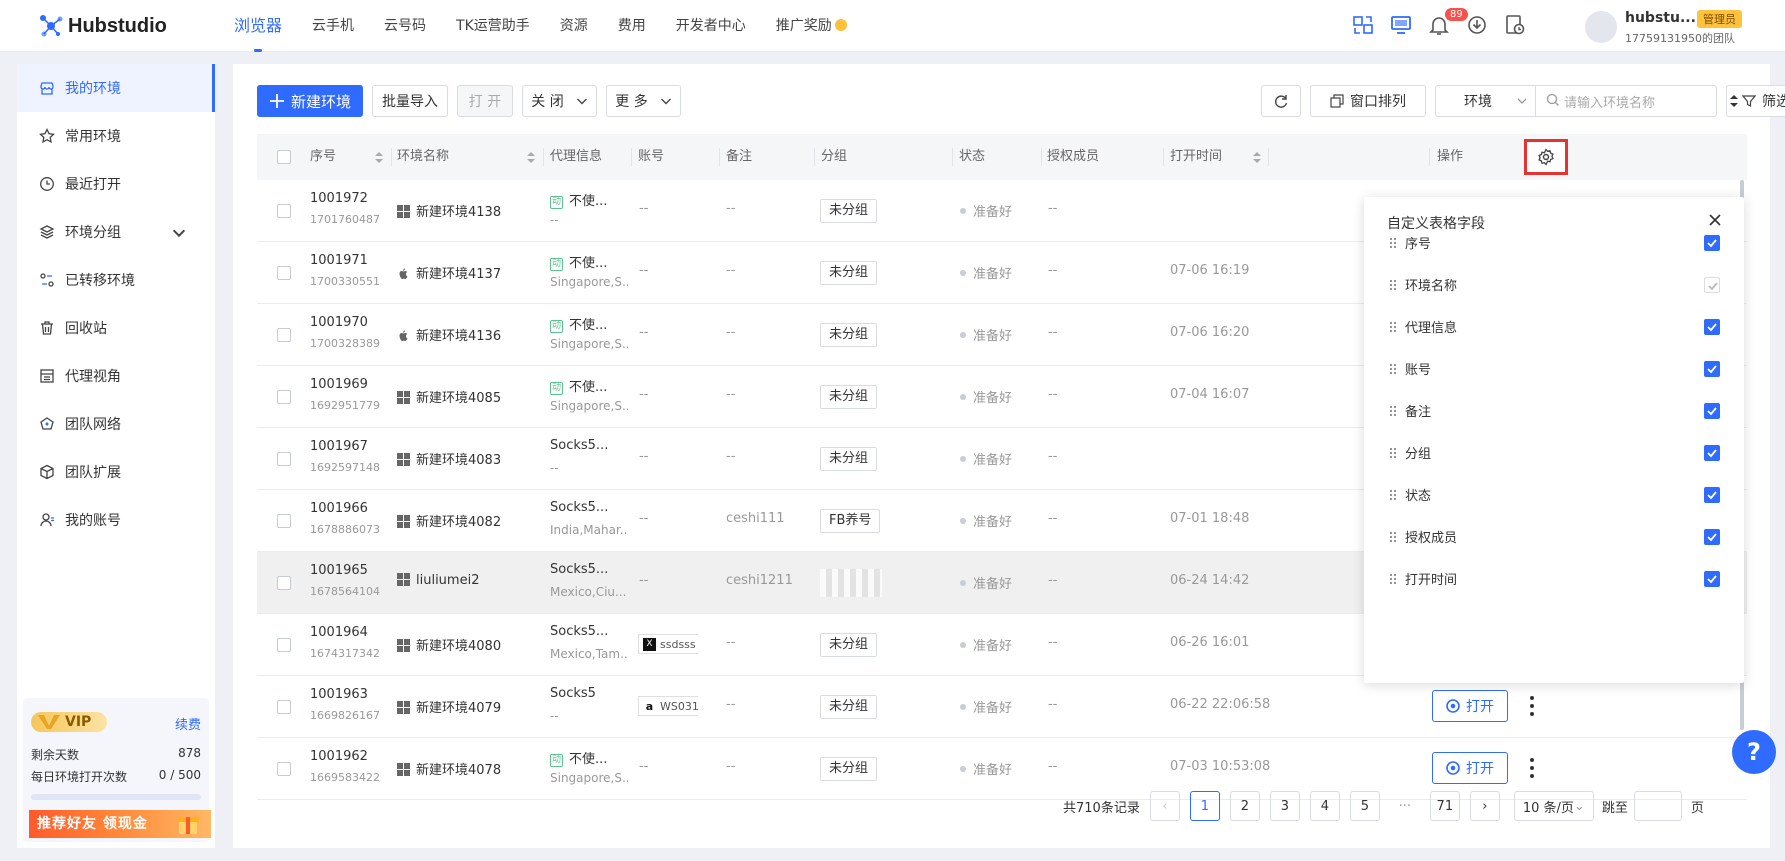 The height and width of the screenshot is (861, 1785). I want to click on select-all-checkbox, so click(284, 157).